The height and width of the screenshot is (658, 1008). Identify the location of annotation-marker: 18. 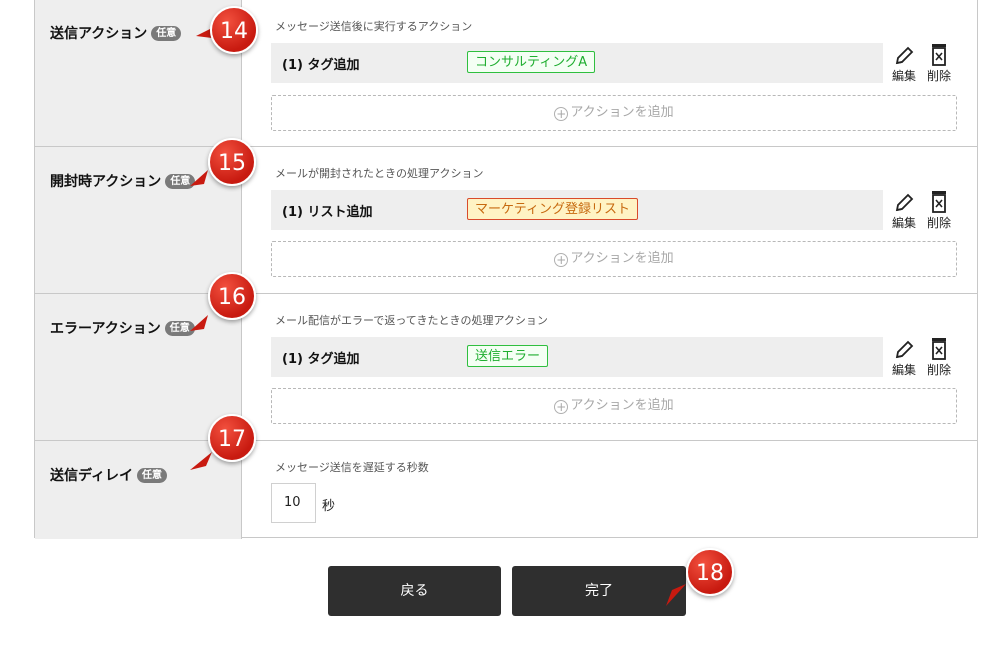
(710, 572).